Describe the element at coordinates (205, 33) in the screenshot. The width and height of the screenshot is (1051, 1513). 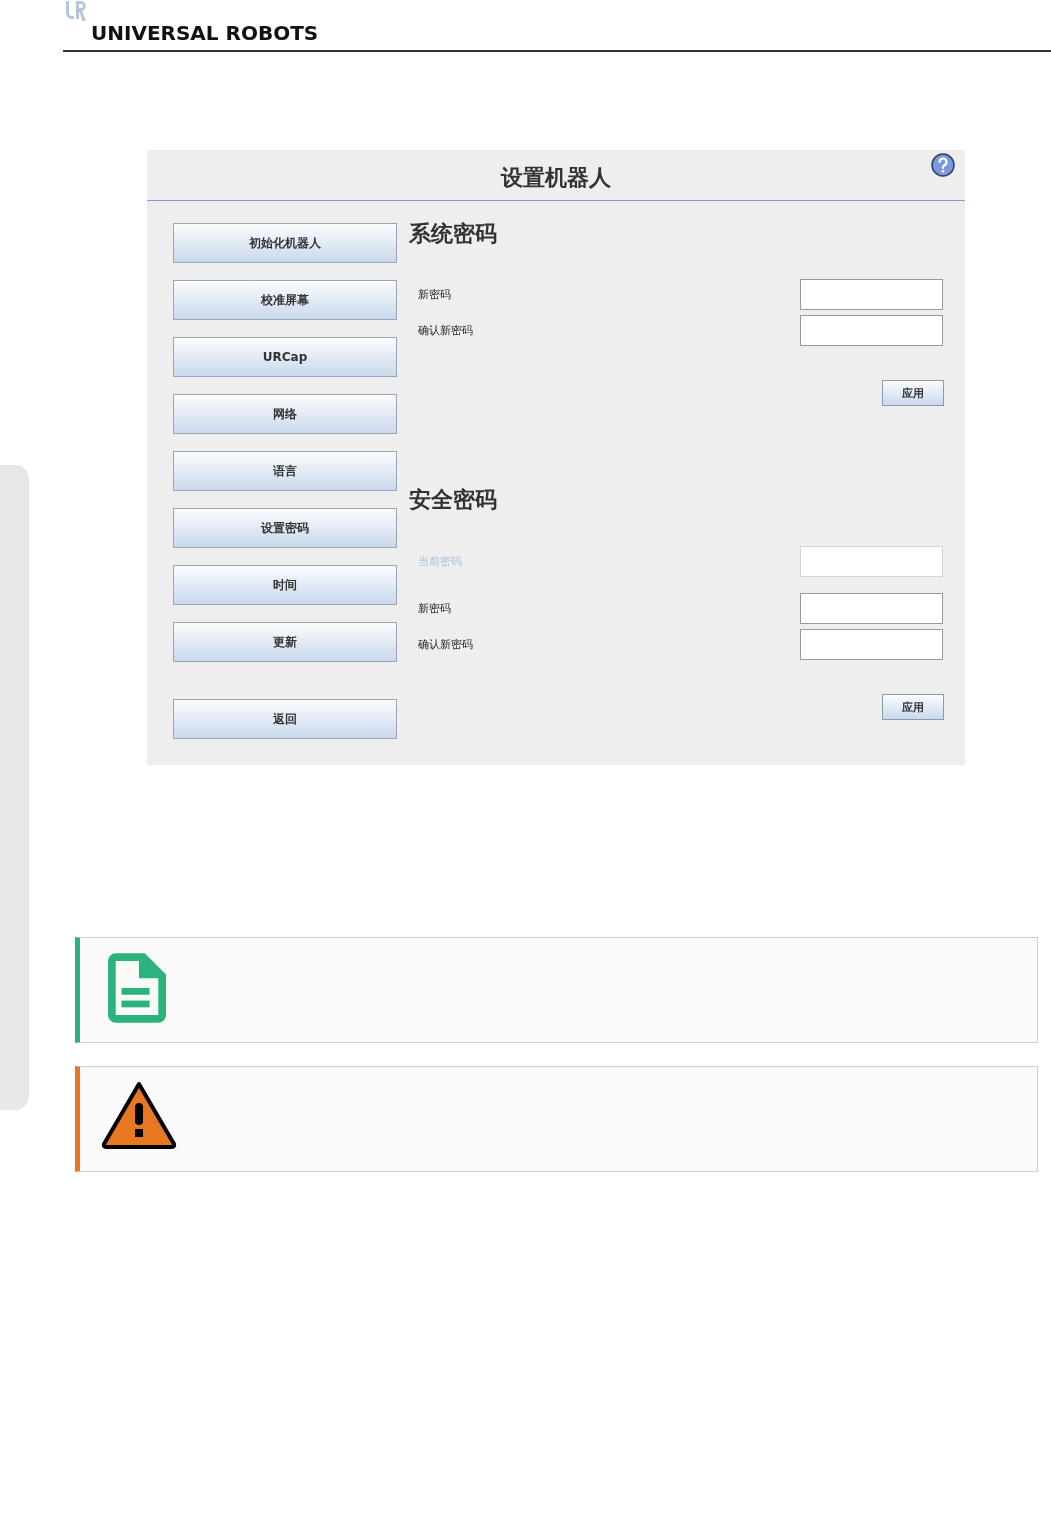
I see `brand-name: UNIVERSAL ROBOTS` at that location.